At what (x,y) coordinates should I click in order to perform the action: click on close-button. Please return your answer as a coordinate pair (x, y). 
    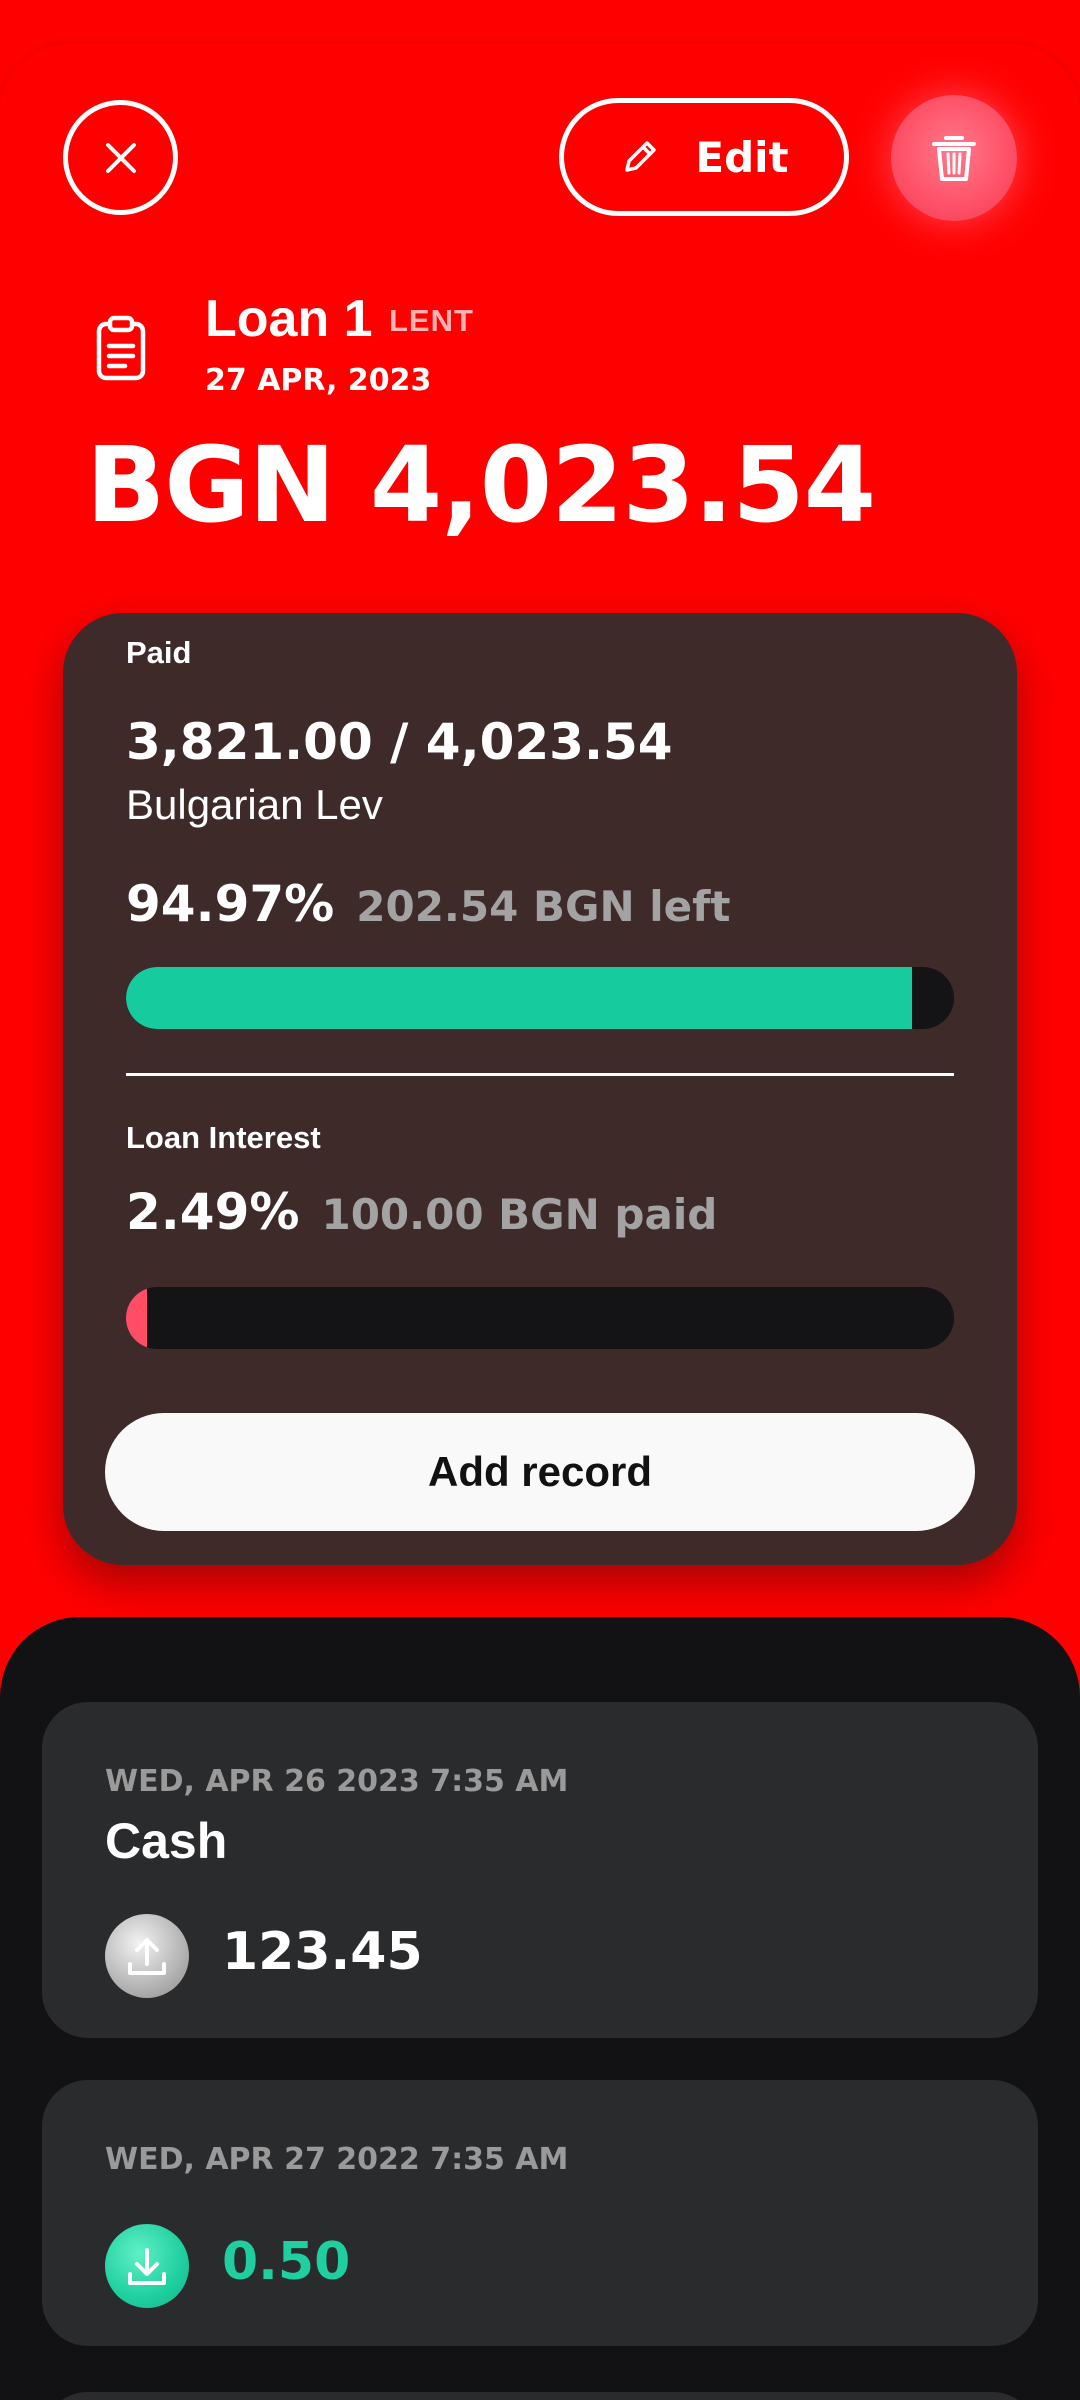
    Looking at the image, I should click on (120, 157).